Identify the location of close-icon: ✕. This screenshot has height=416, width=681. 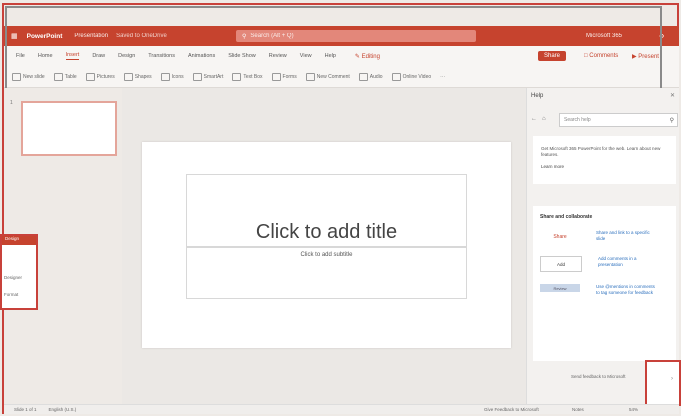
(672, 95).